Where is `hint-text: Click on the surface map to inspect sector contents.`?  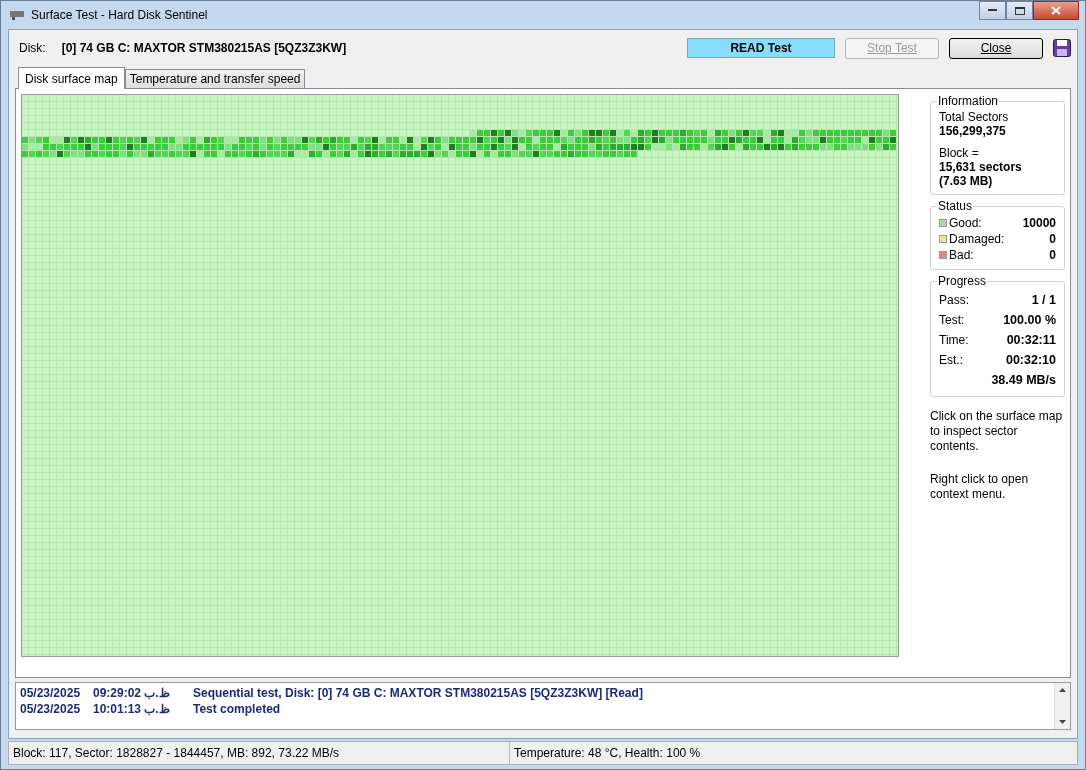 hint-text: Click on the surface map to inspect sector contents. is located at coordinates (997, 431).